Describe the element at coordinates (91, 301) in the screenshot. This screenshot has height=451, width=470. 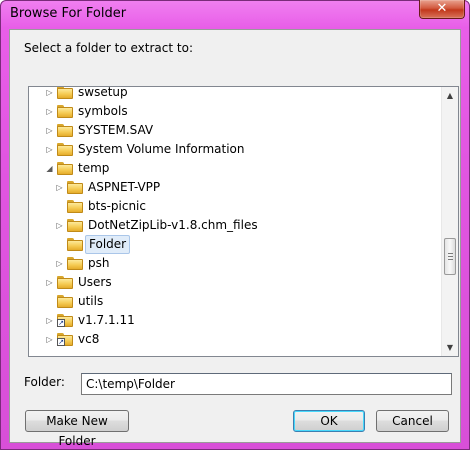
I see `tree-item-label: utils` at that location.